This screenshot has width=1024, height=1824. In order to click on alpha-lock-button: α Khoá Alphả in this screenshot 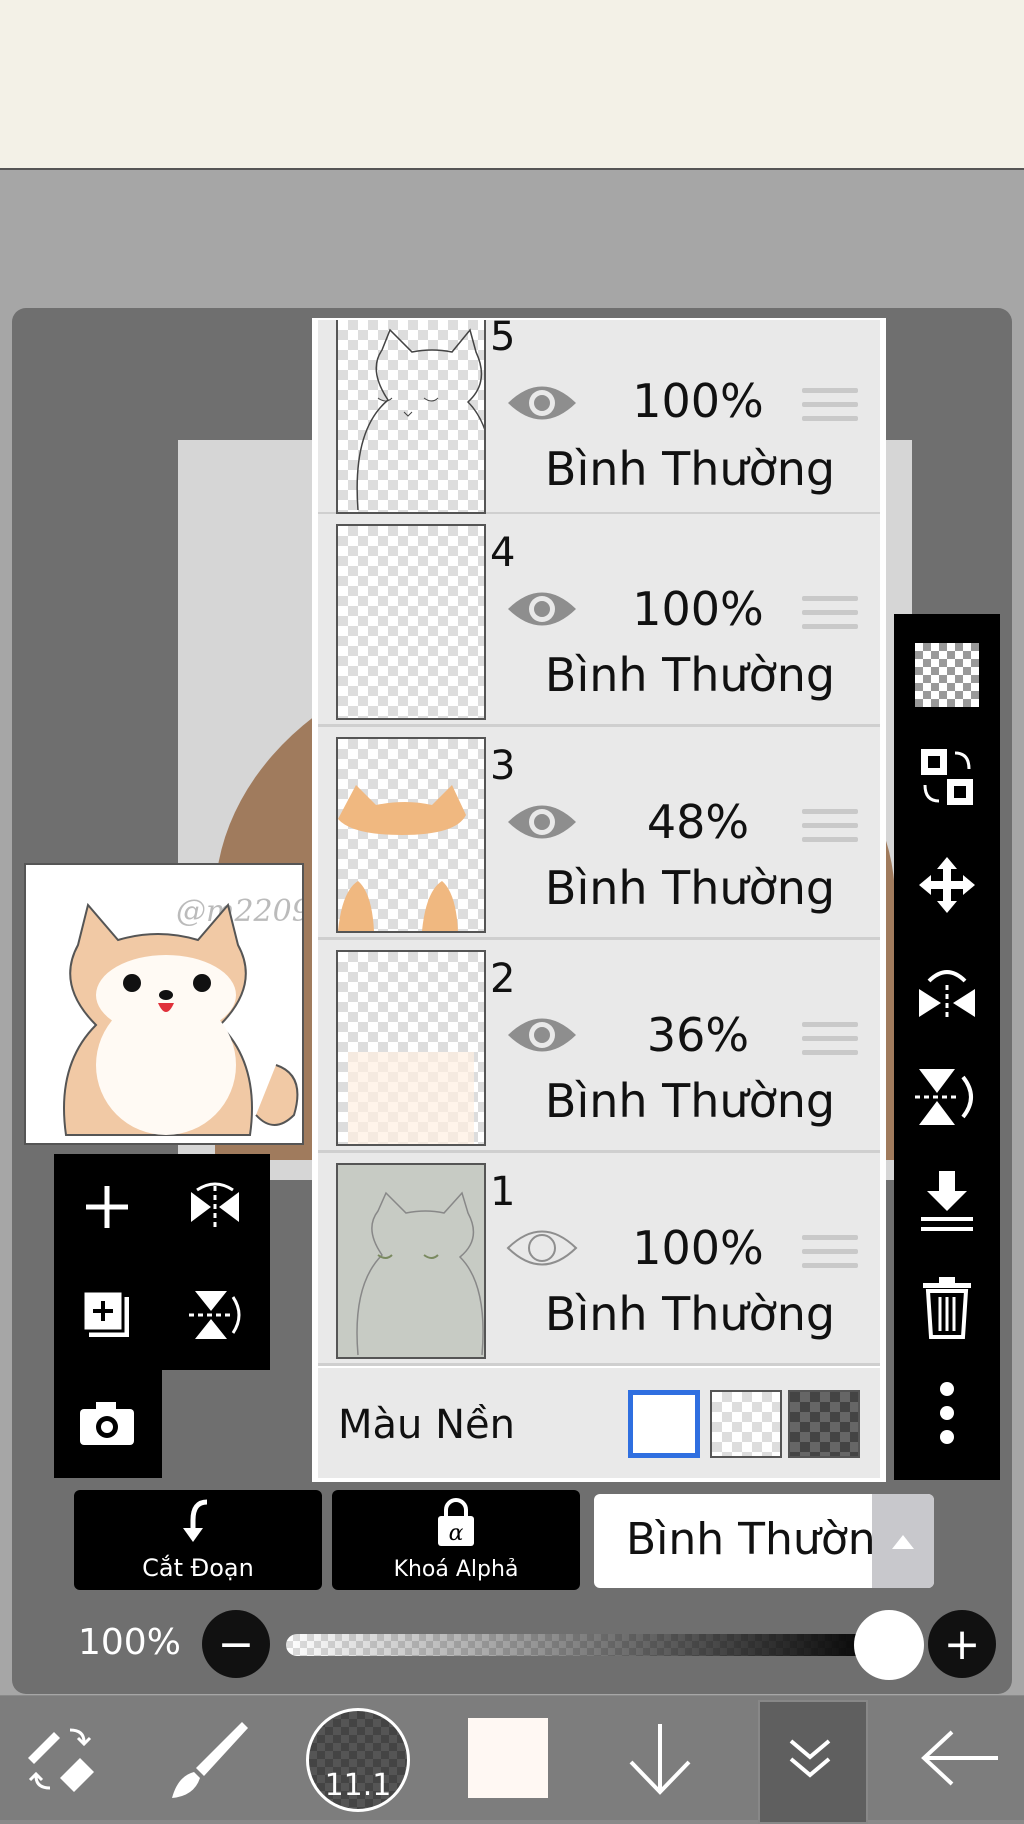, I will do `click(456, 1540)`.